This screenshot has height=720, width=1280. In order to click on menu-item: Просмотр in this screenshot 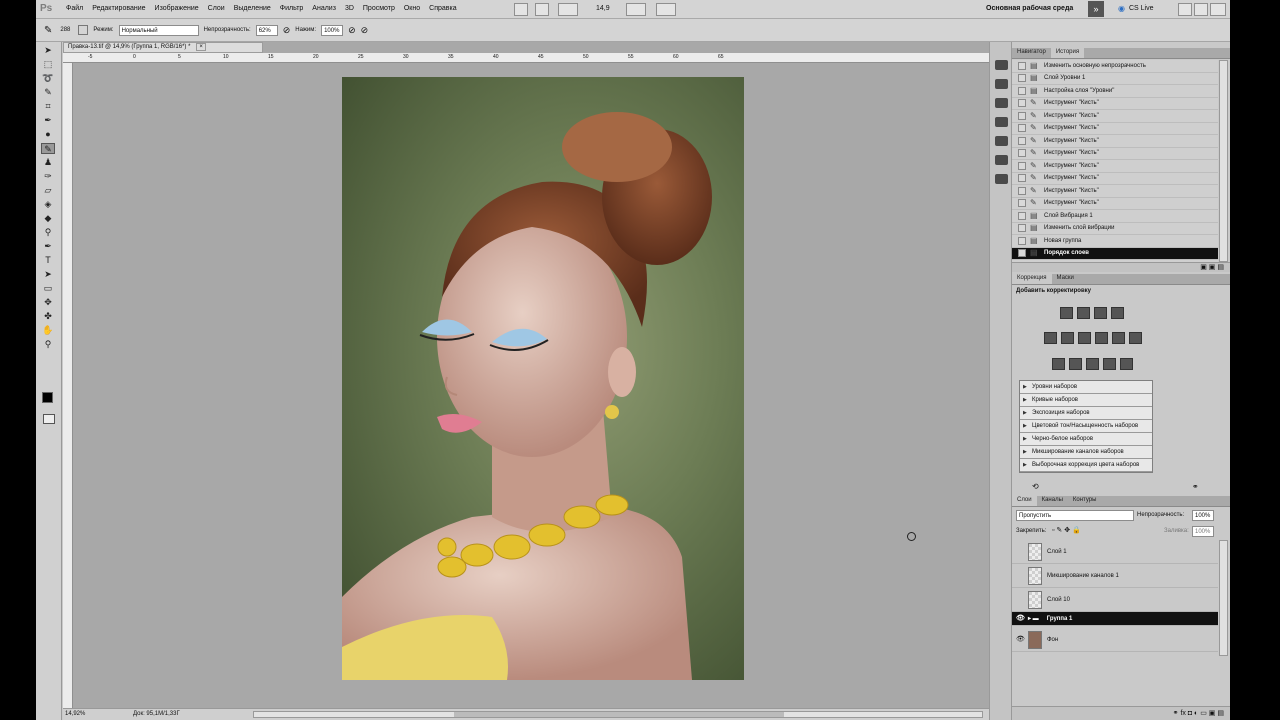, I will do `click(379, 8)`.